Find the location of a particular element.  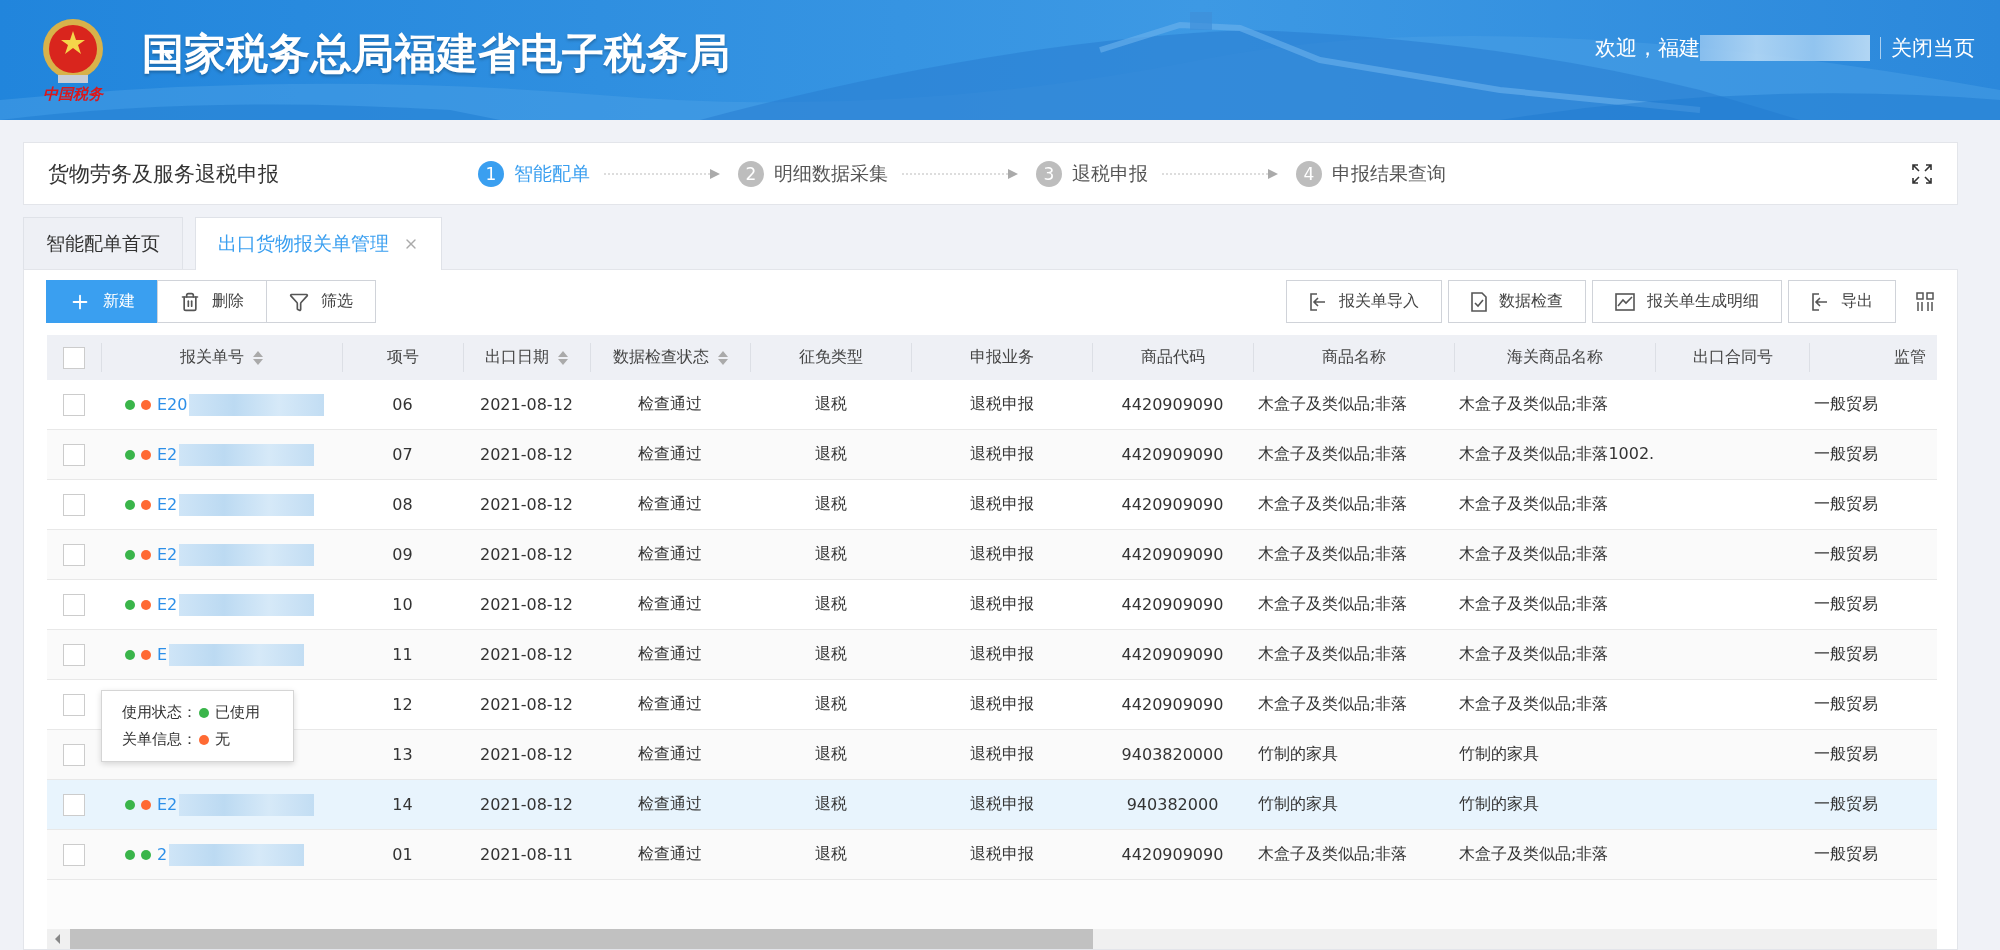

toolbar-button: 导出 is located at coordinates (1842, 301).